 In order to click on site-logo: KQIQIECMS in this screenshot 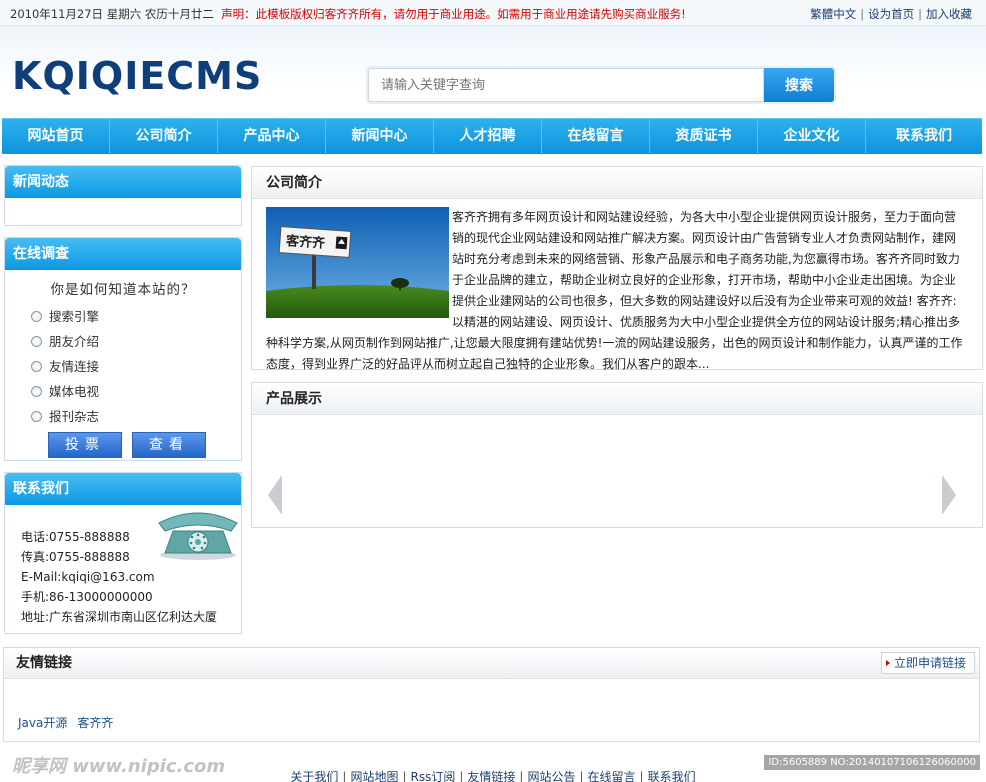, I will do `click(137, 76)`.